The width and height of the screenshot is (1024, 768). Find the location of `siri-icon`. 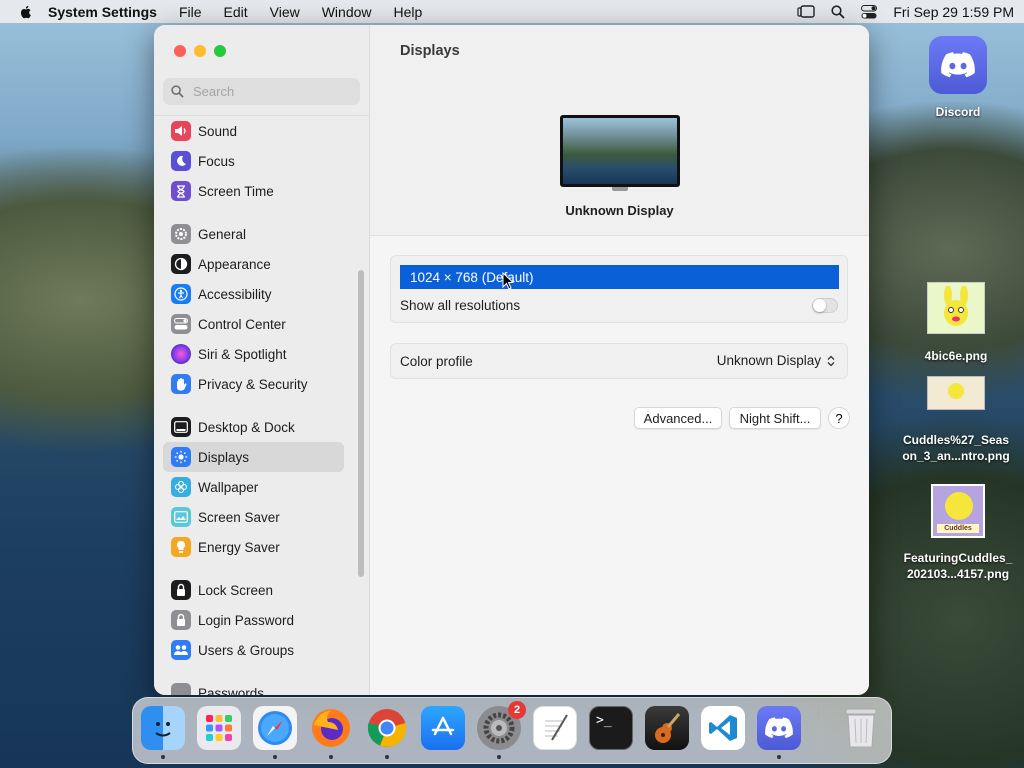

siri-icon is located at coordinates (181, 354).